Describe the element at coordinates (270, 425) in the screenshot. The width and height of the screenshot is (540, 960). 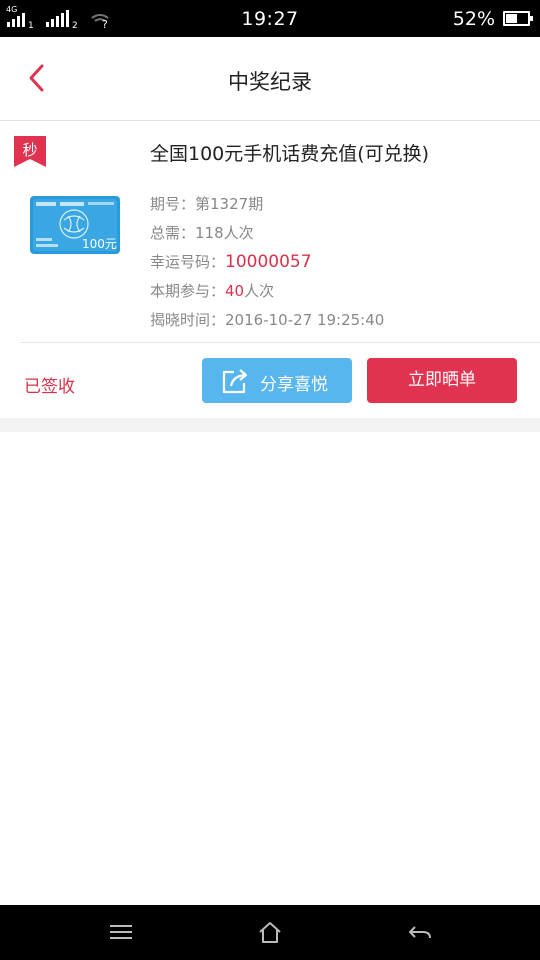
I see `section-separator` at that location.